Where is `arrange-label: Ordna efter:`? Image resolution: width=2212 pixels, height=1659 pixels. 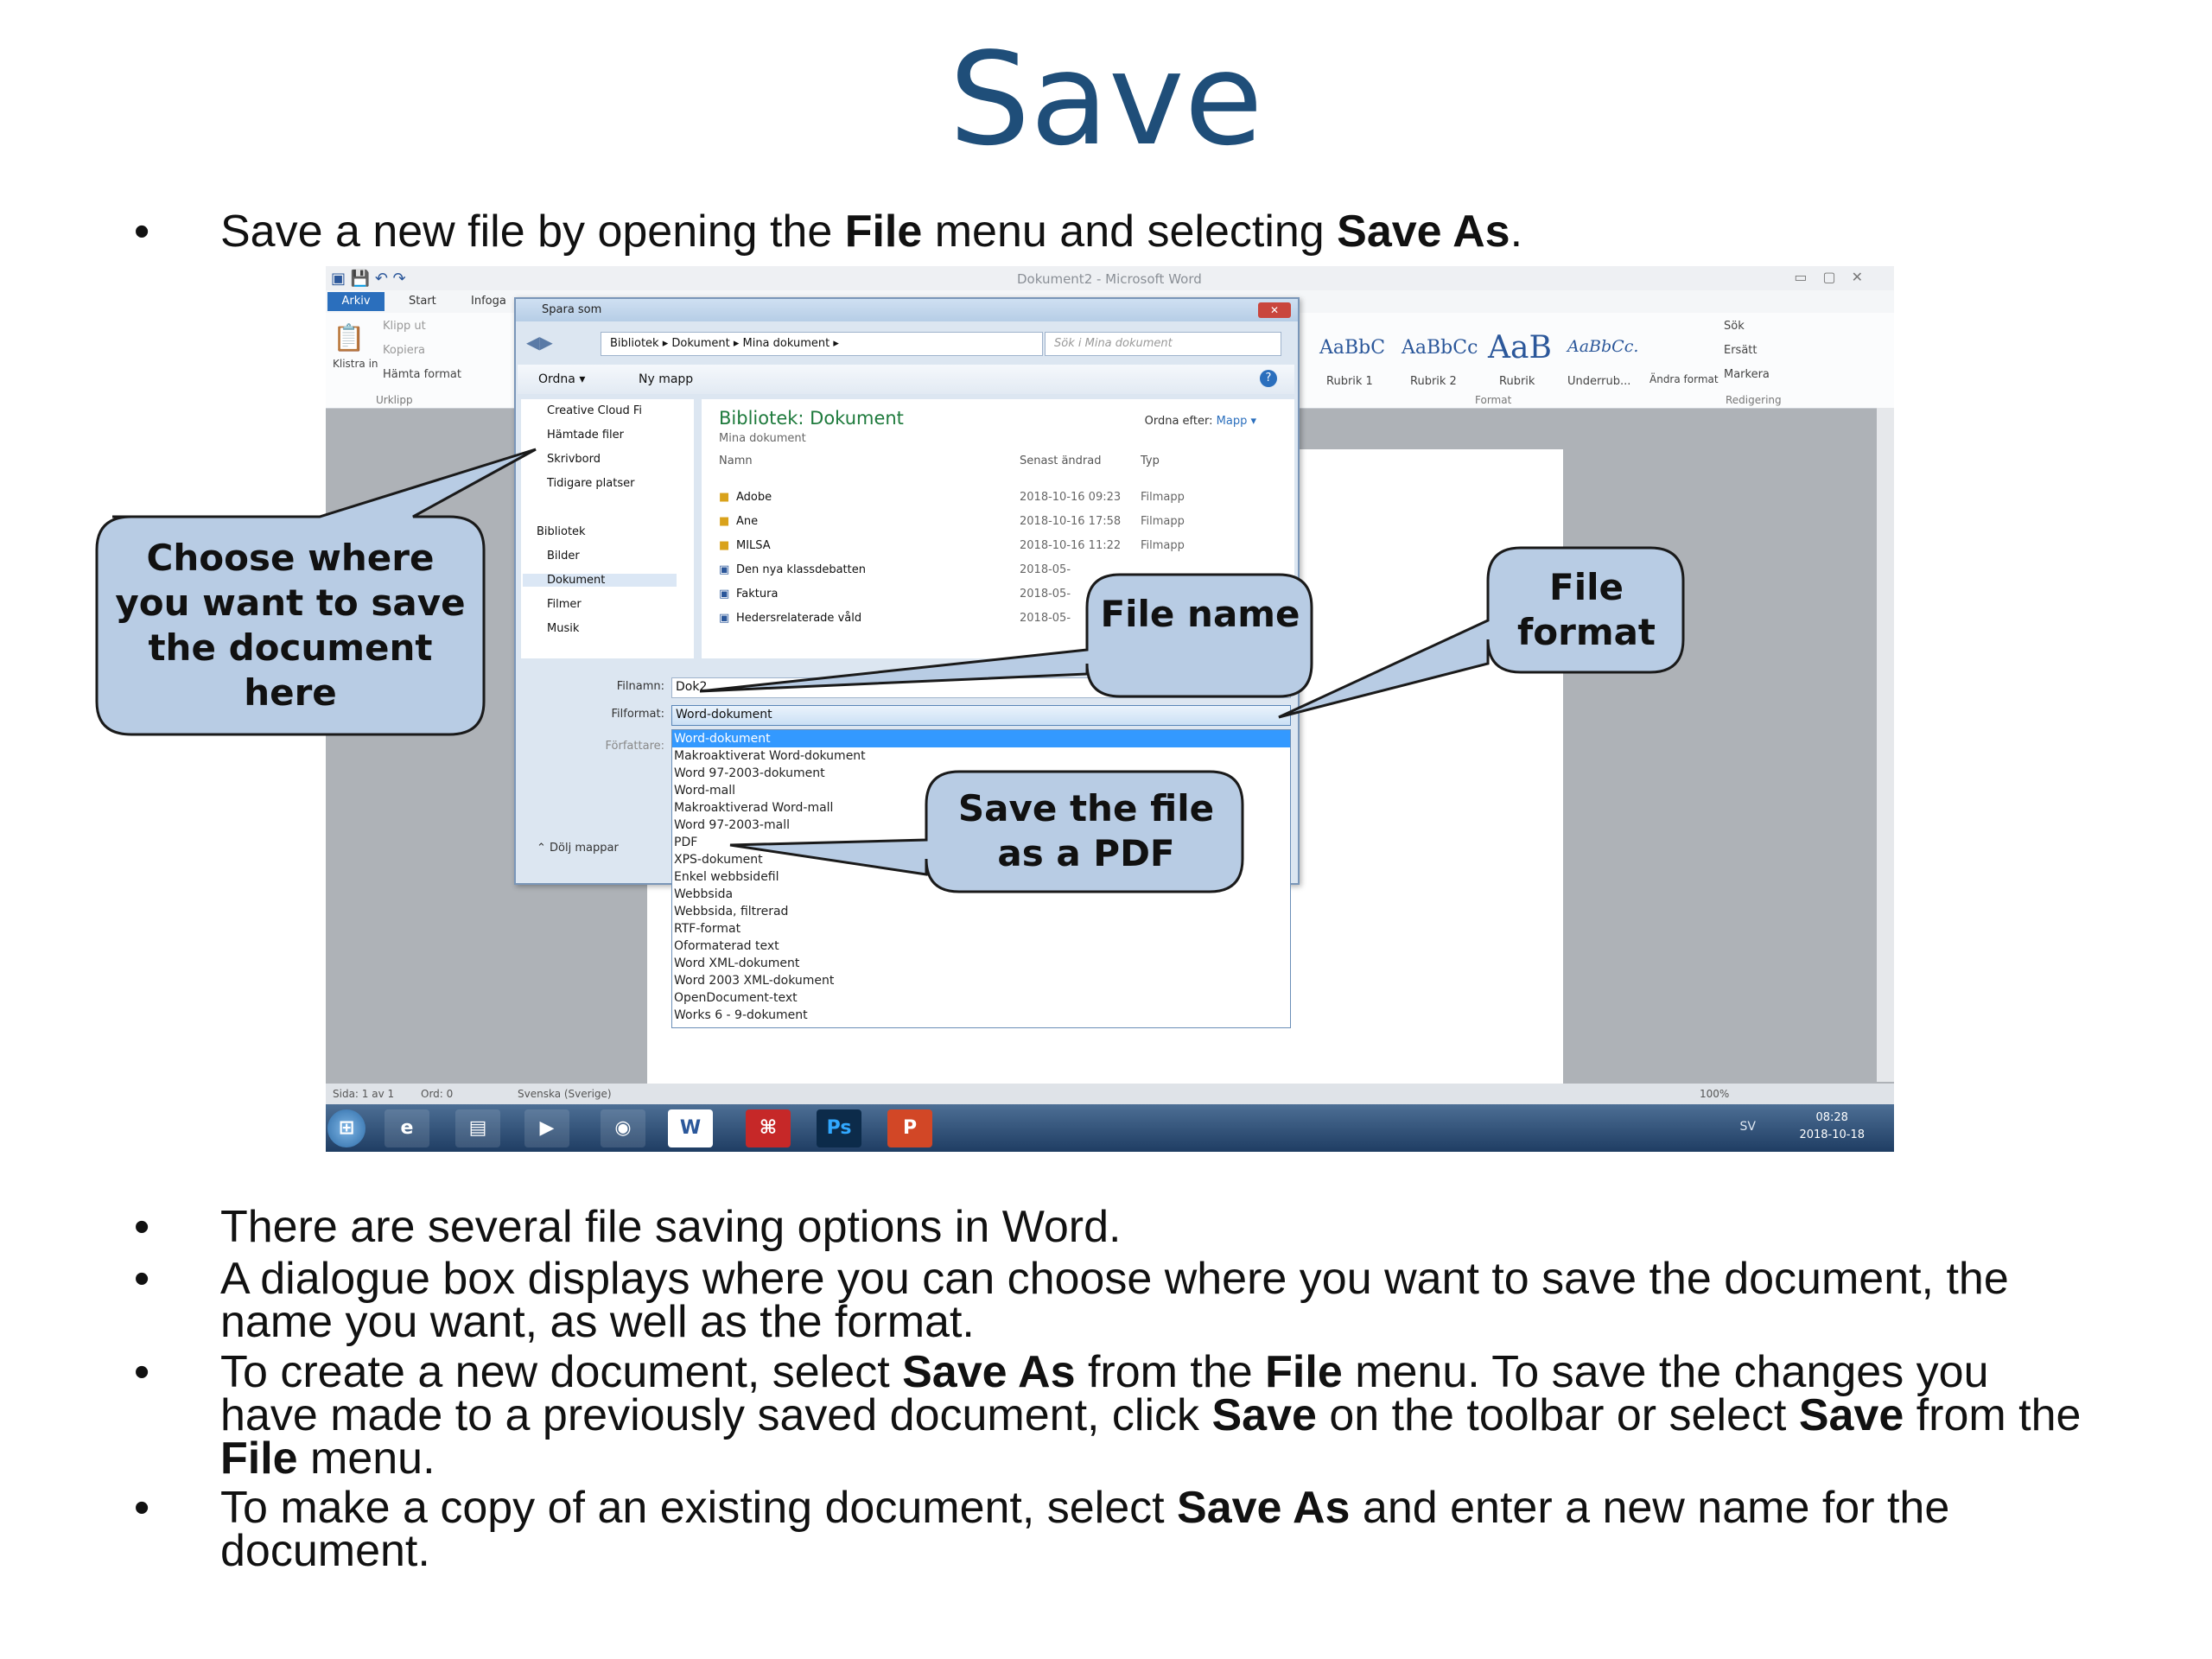 arrange-label: Ordna efter: is located at coordinates (1178, 421).